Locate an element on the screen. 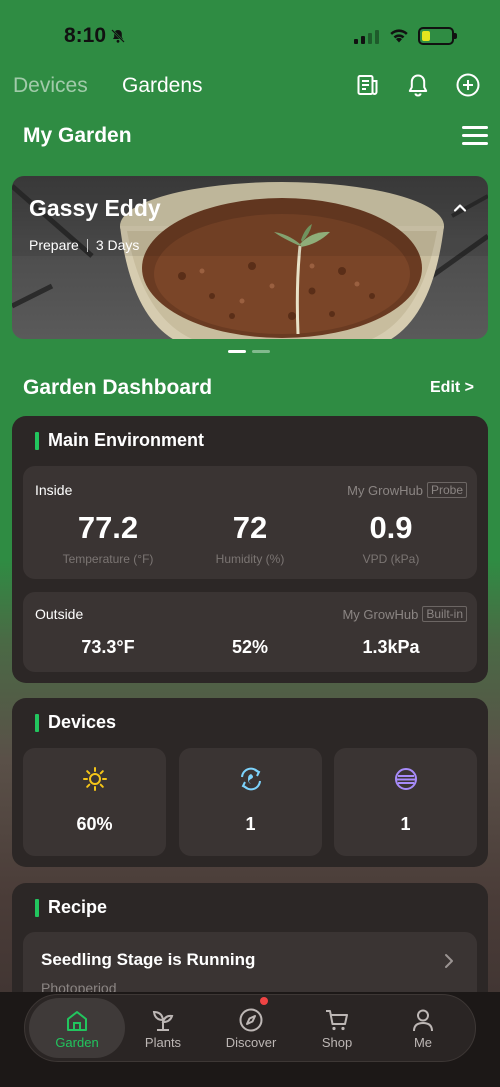  nav-shop: Shop is located at coordinates (337, 1028).